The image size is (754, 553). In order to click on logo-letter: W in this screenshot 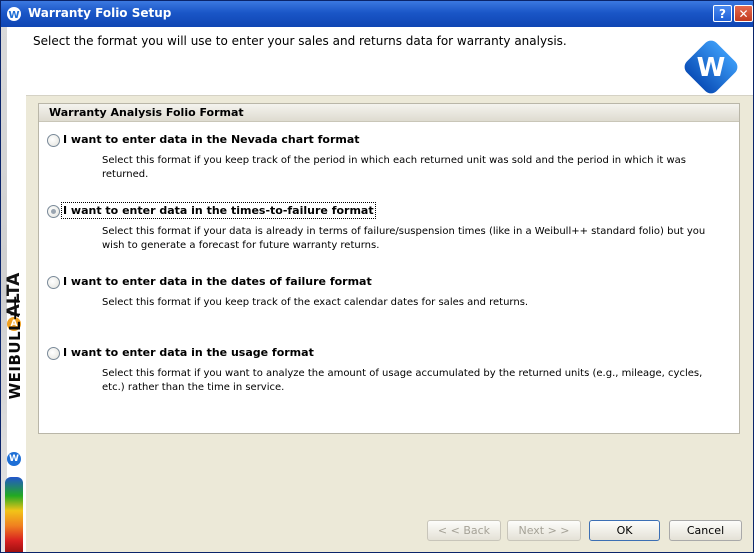, I will do `click(711, 68)`.